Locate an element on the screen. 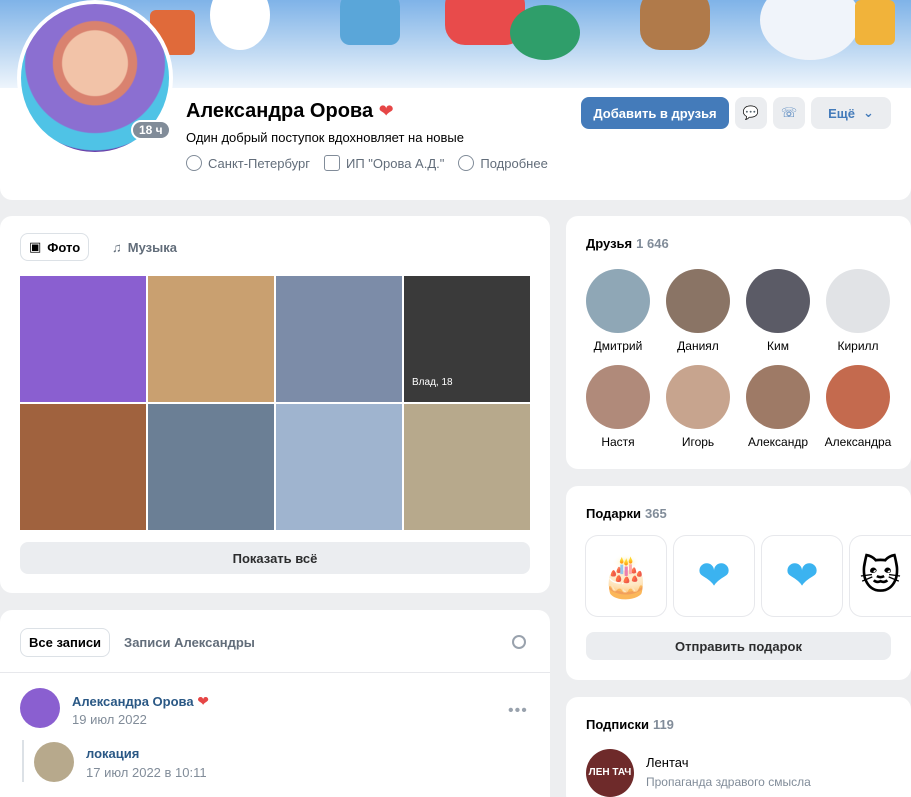 Image resolution: width=911 pixels, height=797 pixels. search-icon is located at coordinates (519, 642).